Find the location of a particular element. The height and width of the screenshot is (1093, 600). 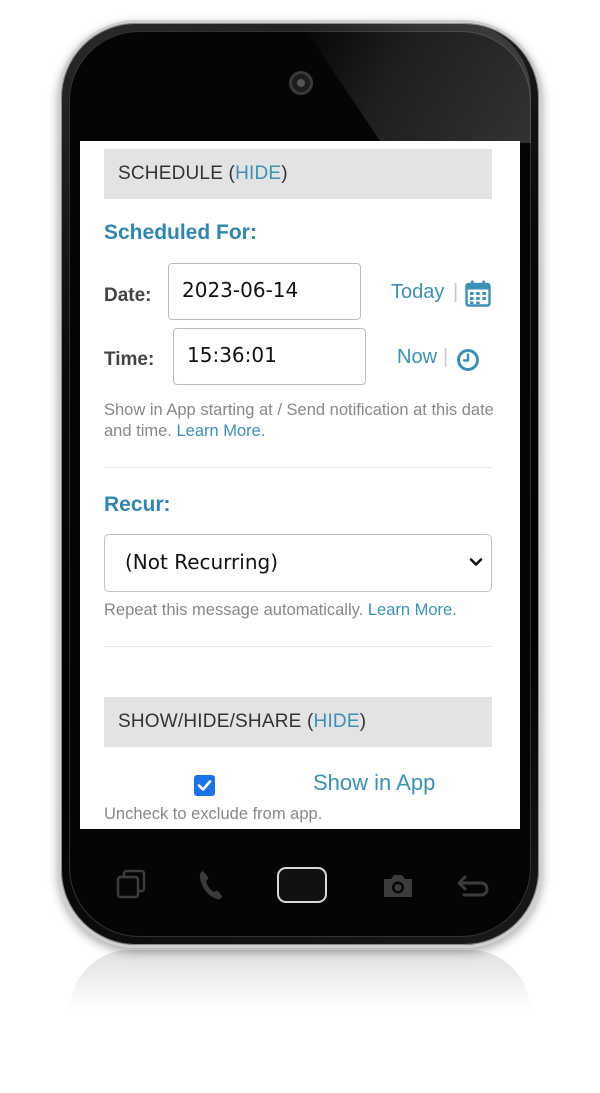

schedule-learn-more-link: Learn More. is located at coordinates (220, 431).